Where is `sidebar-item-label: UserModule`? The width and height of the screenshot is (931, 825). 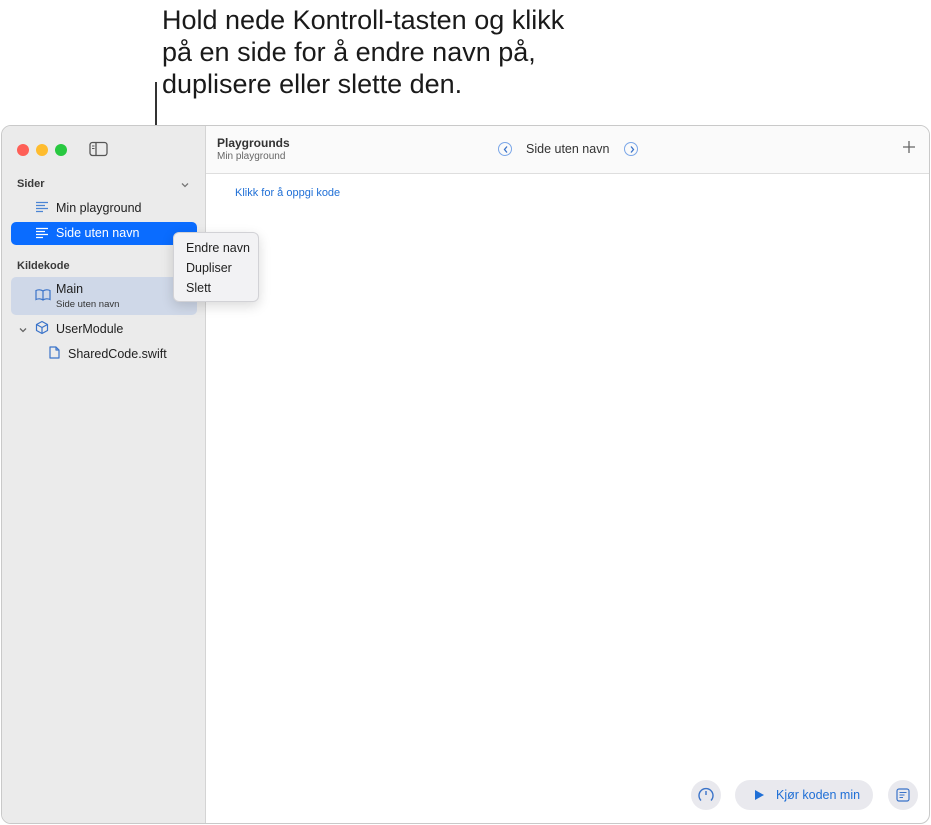
sidebar-item-label: UserModule is located at coordinates (90, 329).